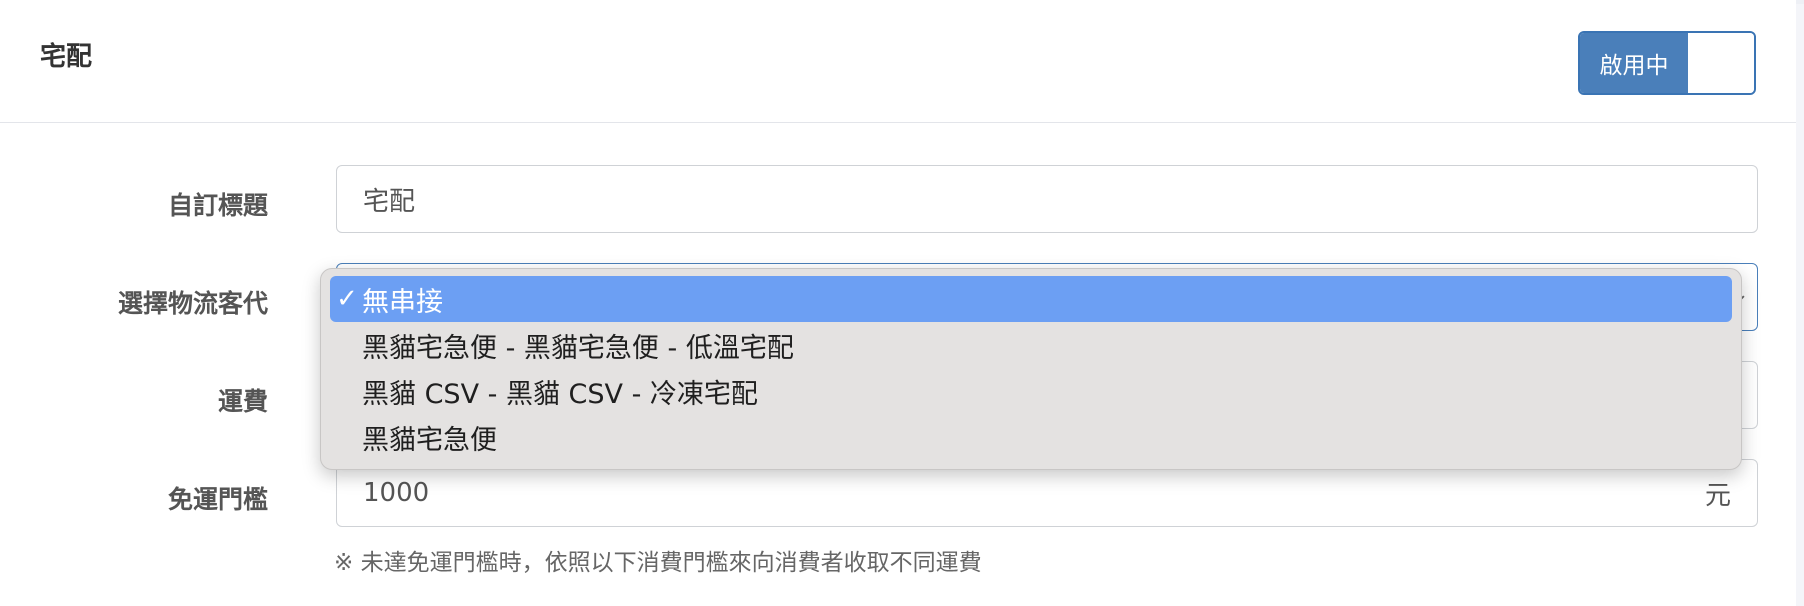 The width and height of the screenshot is (1804, 606). I want to click on toggle-handle, so click(1721, 63).